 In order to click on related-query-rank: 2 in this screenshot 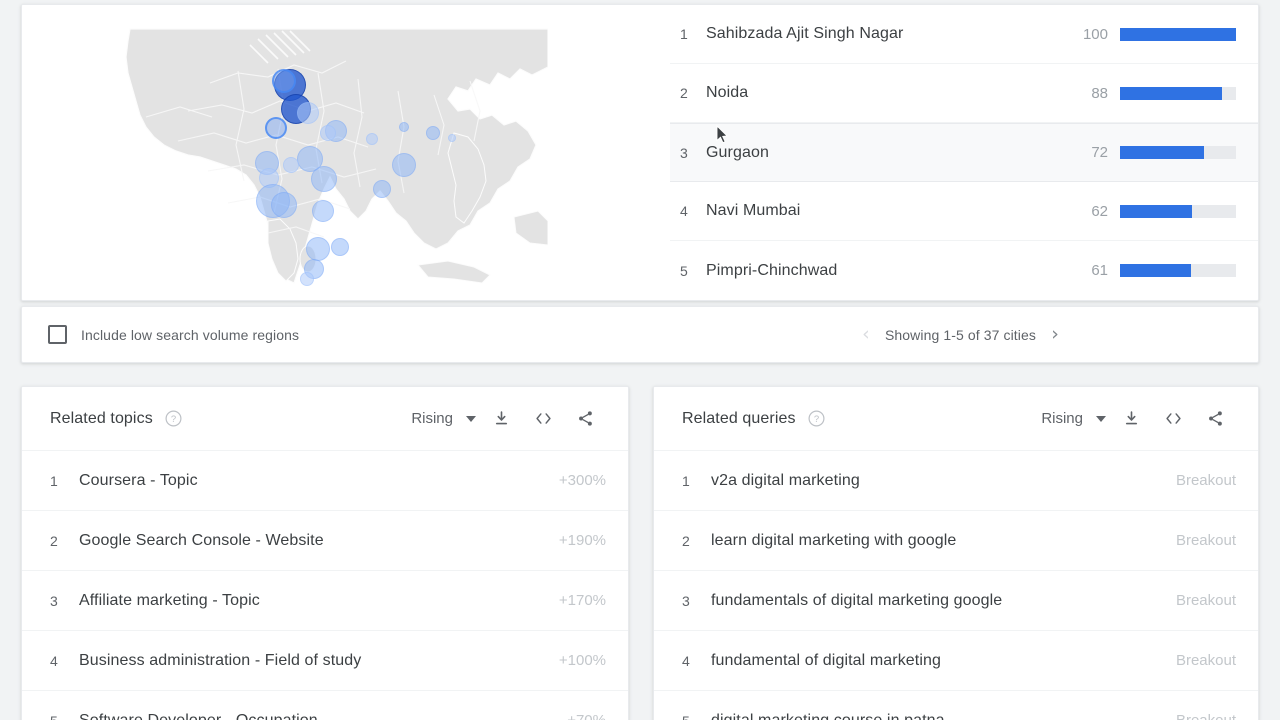, I will do `click(686, 540)`.